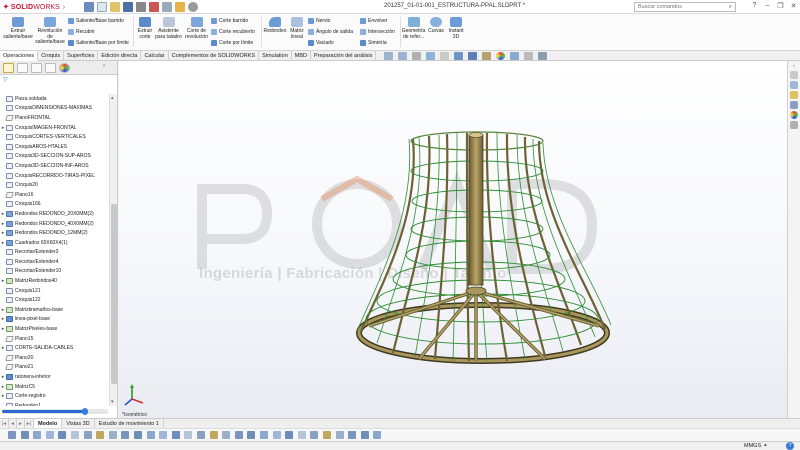  Describe the element at coordinates (54, 185) in the screenshot. I see `tree-item: Croquis20` at that location.